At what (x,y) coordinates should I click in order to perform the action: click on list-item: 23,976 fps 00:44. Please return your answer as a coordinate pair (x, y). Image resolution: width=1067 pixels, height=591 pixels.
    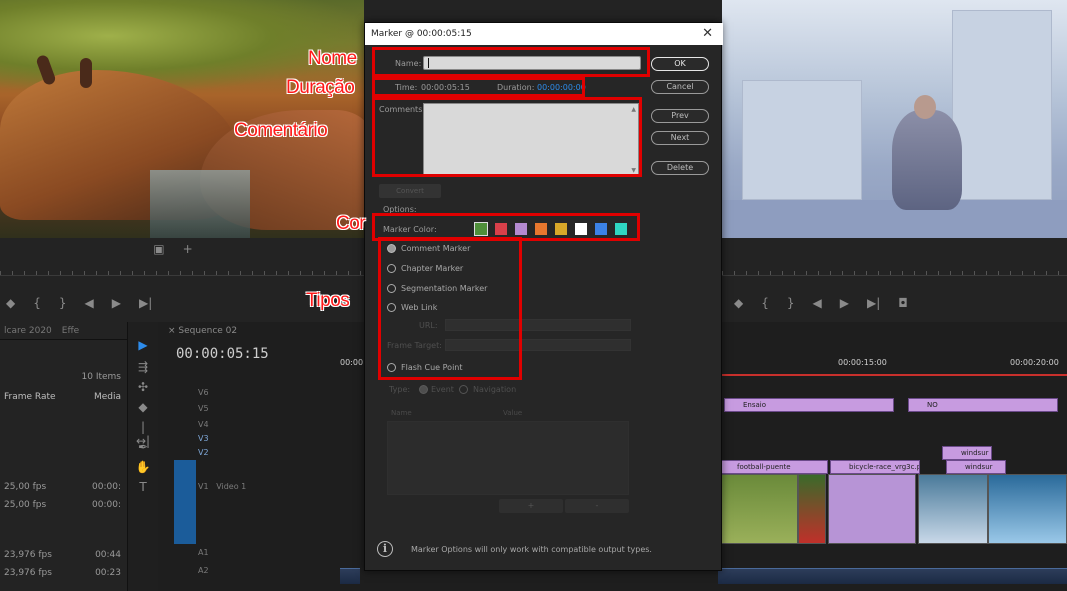
    Looking at the image, I should click on (62, 555).